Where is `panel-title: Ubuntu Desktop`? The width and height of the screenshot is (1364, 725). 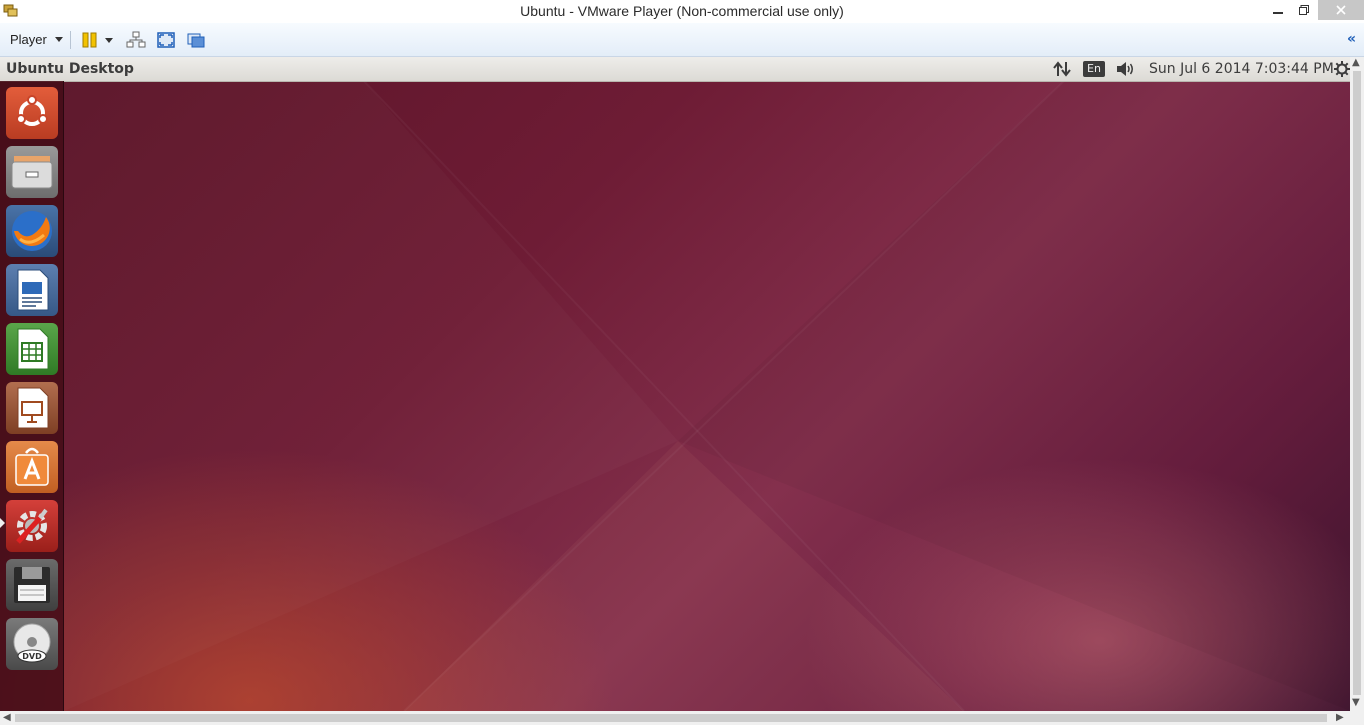
panel-title: Ubuntu Desktop is located at coordinates (70, 69).